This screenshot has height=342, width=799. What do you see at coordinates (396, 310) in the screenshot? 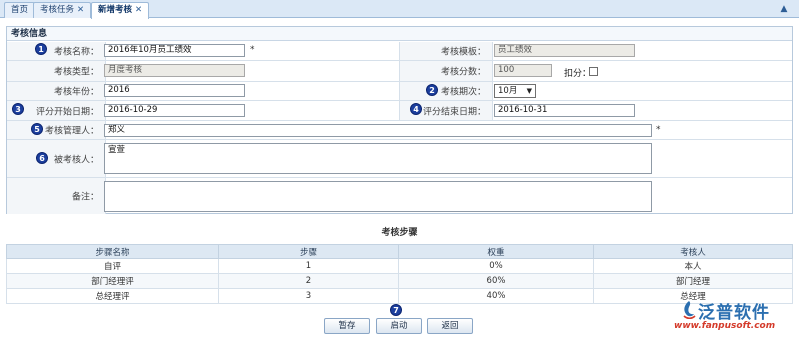
I see `marker-badge: 7` at bounding box center [396, 310].